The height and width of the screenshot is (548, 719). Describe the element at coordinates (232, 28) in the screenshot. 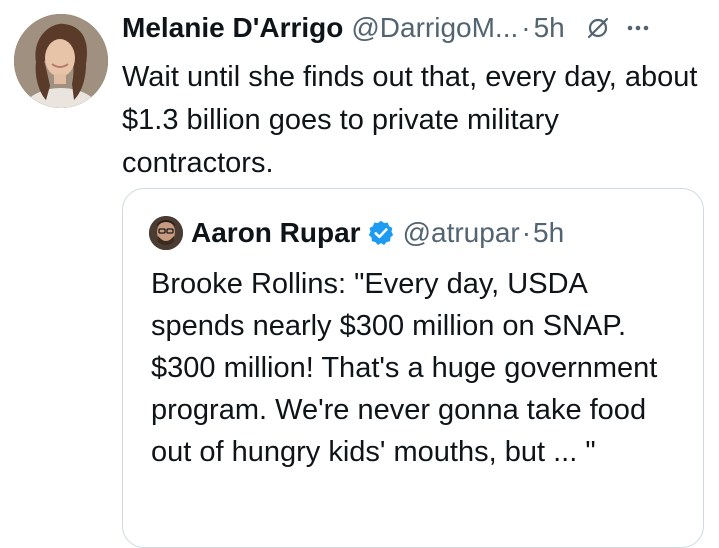

I see `author-display-name: Melanie D'Arrigo` at that location.